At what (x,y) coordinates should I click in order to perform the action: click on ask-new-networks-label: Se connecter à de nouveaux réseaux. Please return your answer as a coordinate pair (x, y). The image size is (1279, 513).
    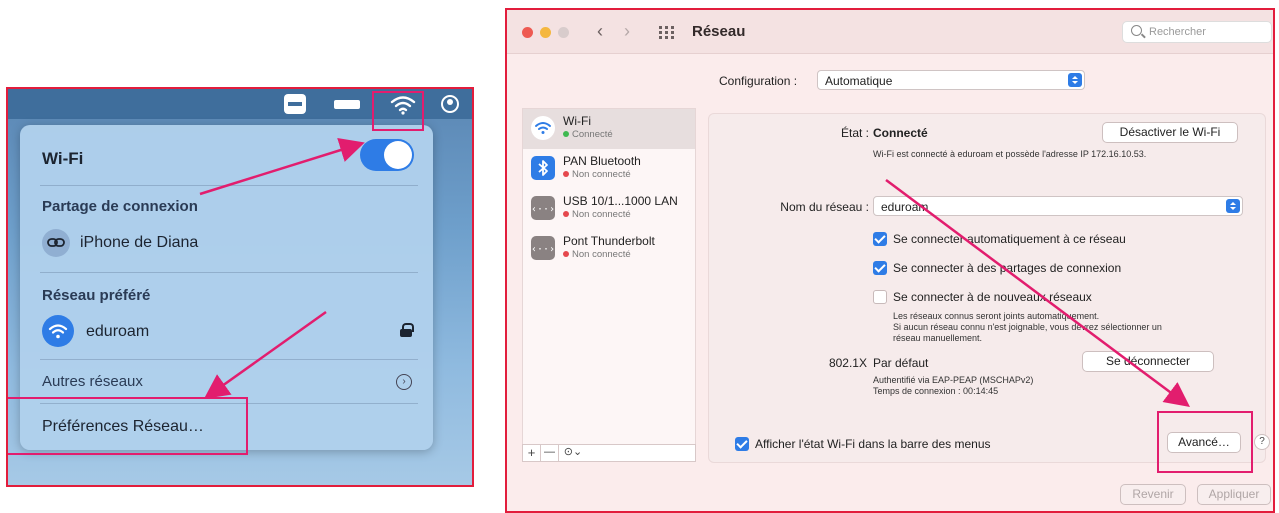
    Looking at the image, I should click on (992, 297).